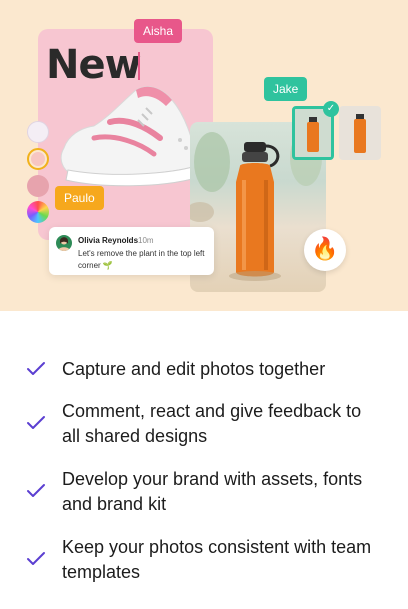 The width and height of the screenshot is (408, 609). What do you see at coordinates (139, 66) in the screenshot?
I see `text-cursor` at bounding box center [139, 66].